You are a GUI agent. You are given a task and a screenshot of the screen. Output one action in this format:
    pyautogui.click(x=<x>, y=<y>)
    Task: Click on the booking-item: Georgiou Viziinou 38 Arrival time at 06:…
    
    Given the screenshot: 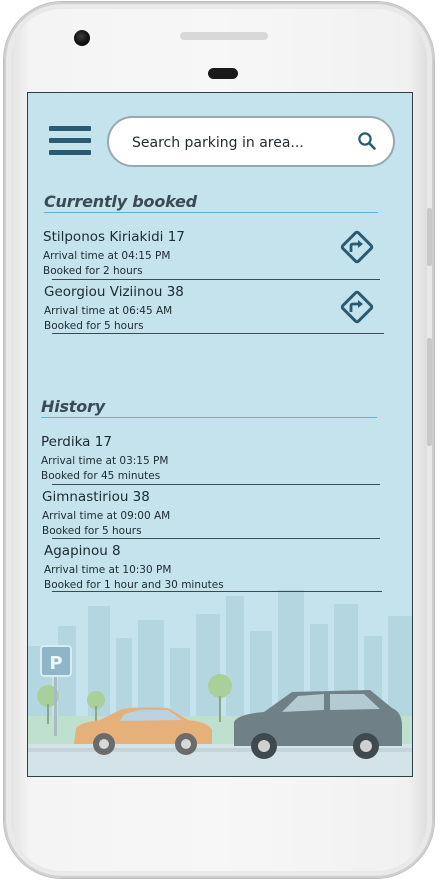 What is the action you would take?
    pyautogui.click(x=184, y=308)
    